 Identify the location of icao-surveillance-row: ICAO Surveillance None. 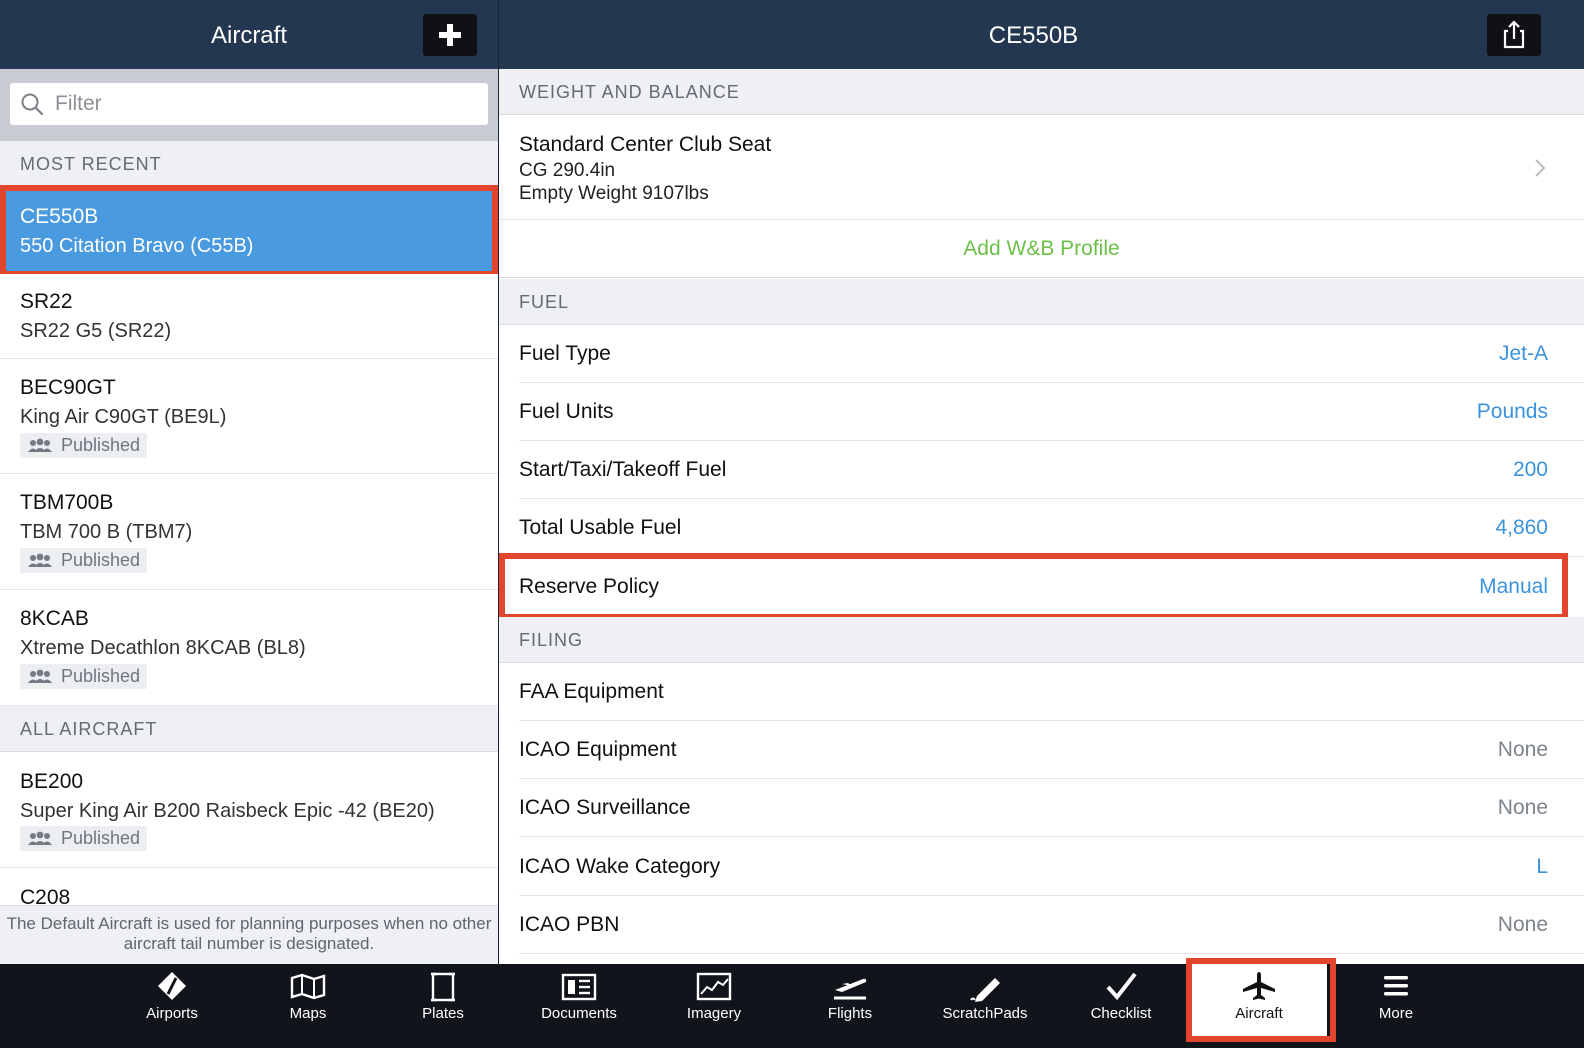
(1041, 808).